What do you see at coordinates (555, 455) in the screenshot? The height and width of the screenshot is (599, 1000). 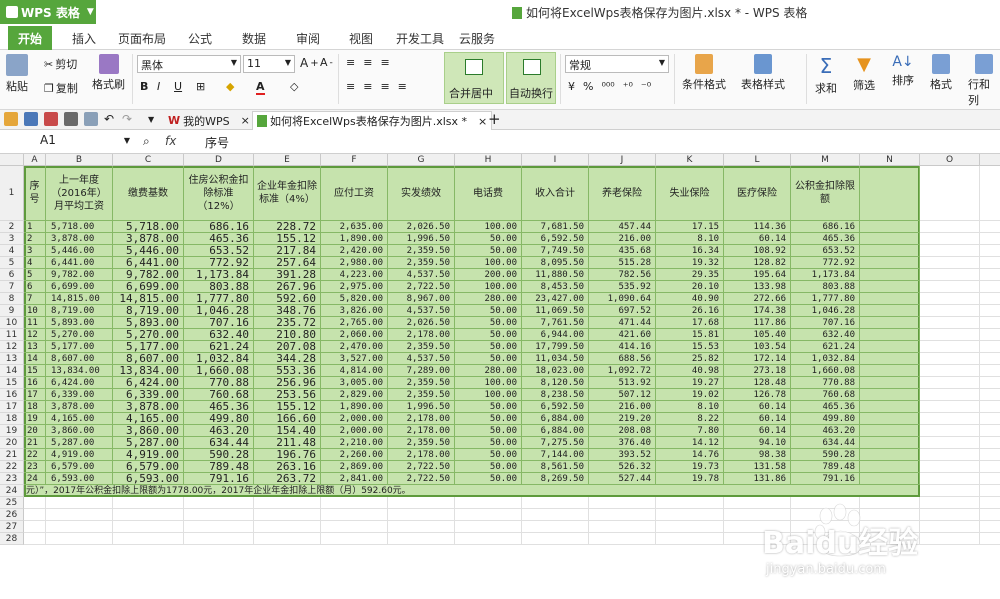 I see `table-cell: 7,144.00` at bounding box center [555, 455].